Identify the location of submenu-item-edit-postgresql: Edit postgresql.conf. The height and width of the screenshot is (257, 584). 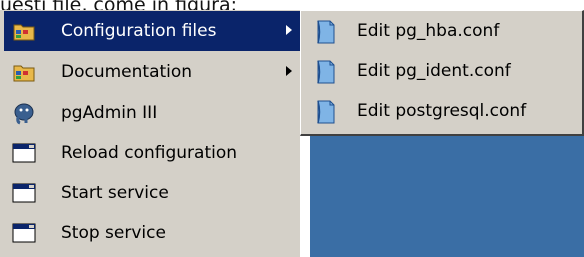
(444, 112).